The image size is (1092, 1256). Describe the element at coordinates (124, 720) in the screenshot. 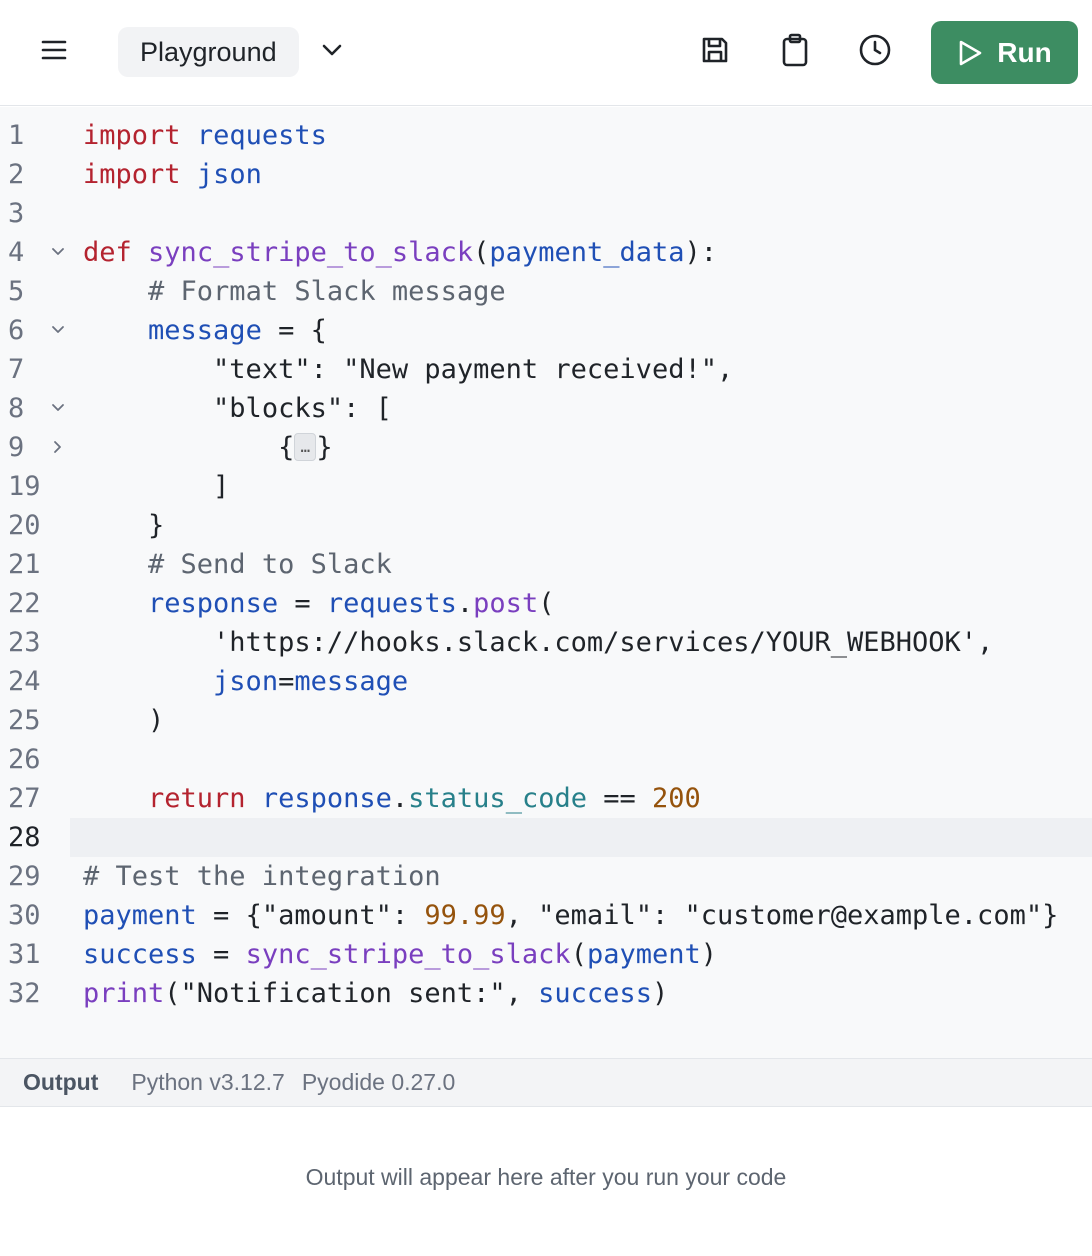

I see `code-text: )` at that location.